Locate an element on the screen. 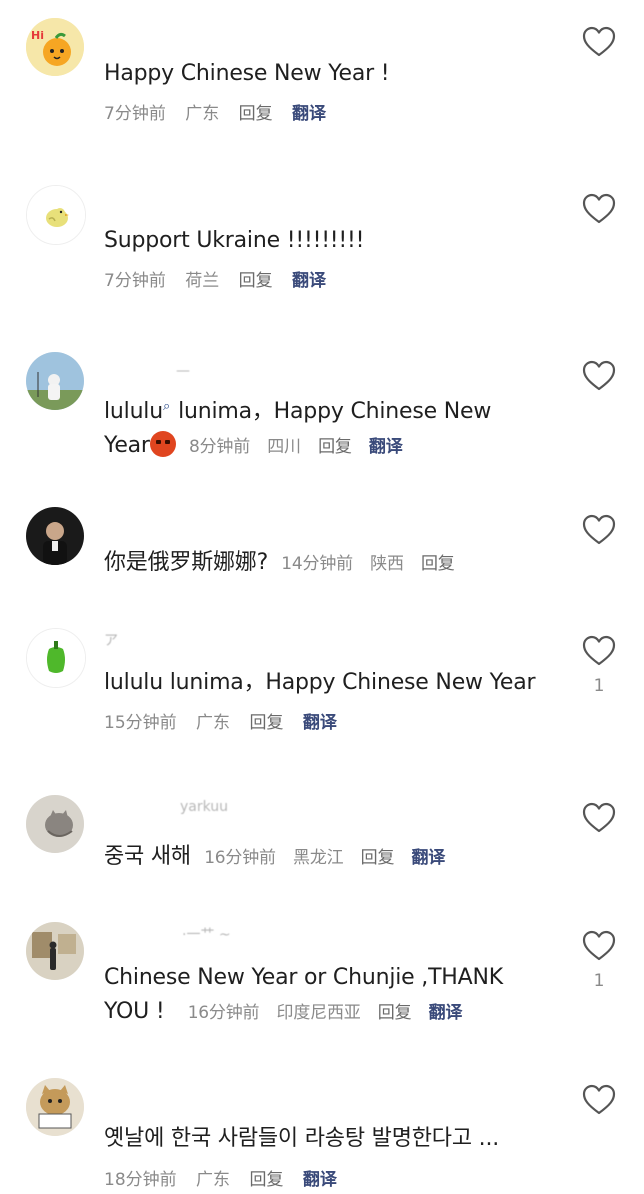 This screenshot has height=1194, width=644. comment-username: ア is located at coordinates (111, 640).